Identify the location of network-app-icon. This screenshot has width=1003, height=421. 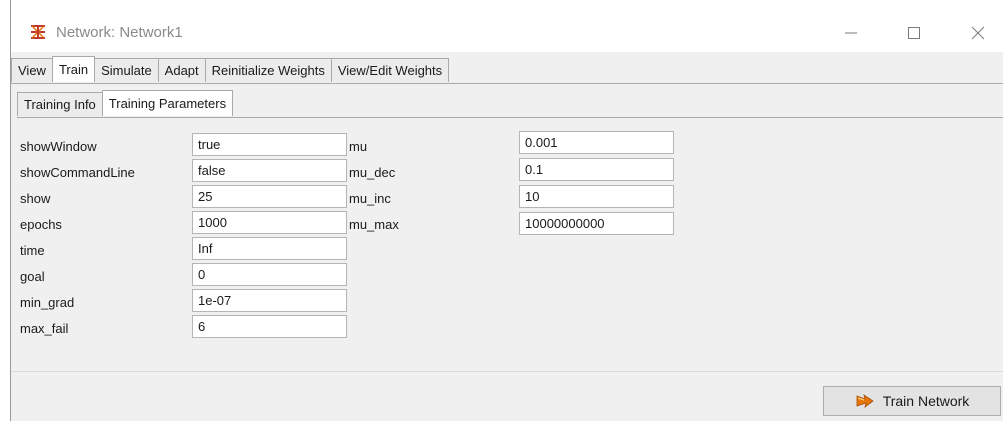
(38, 32).